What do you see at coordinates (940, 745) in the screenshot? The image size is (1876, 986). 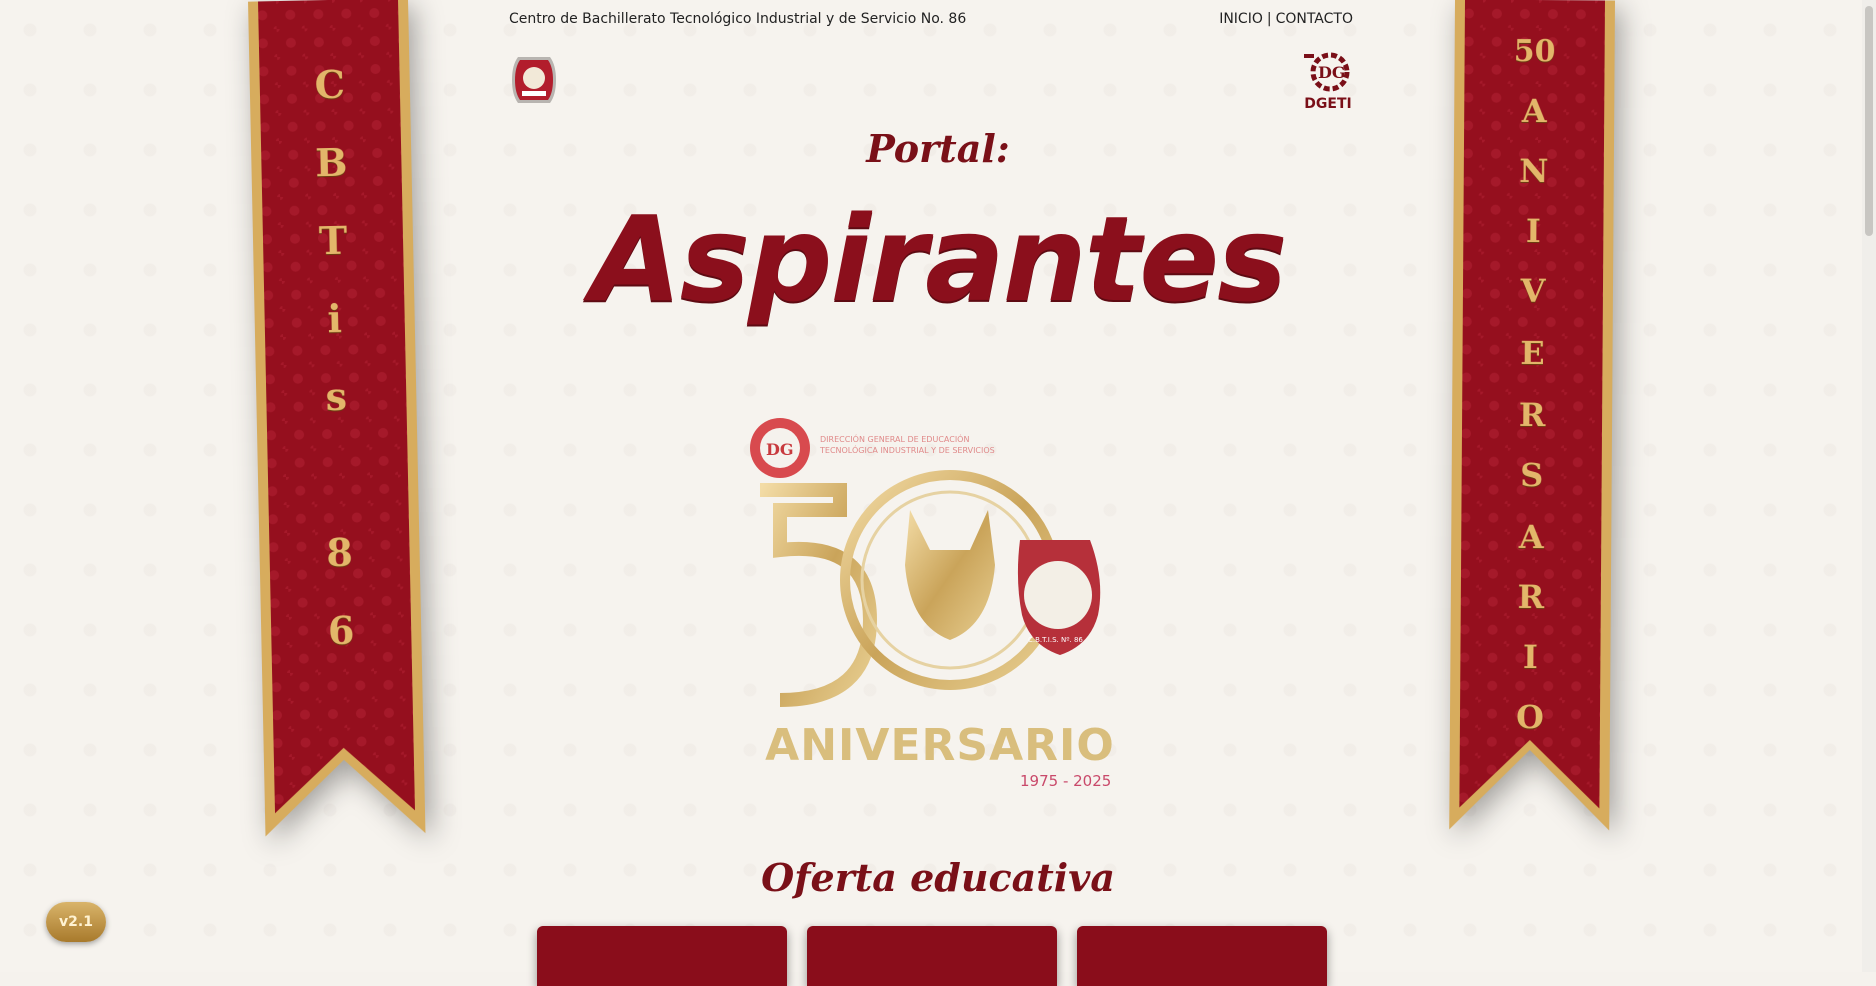 I see `aniversario-text: ANIVERSARIO` at bounding box center [940, 745].